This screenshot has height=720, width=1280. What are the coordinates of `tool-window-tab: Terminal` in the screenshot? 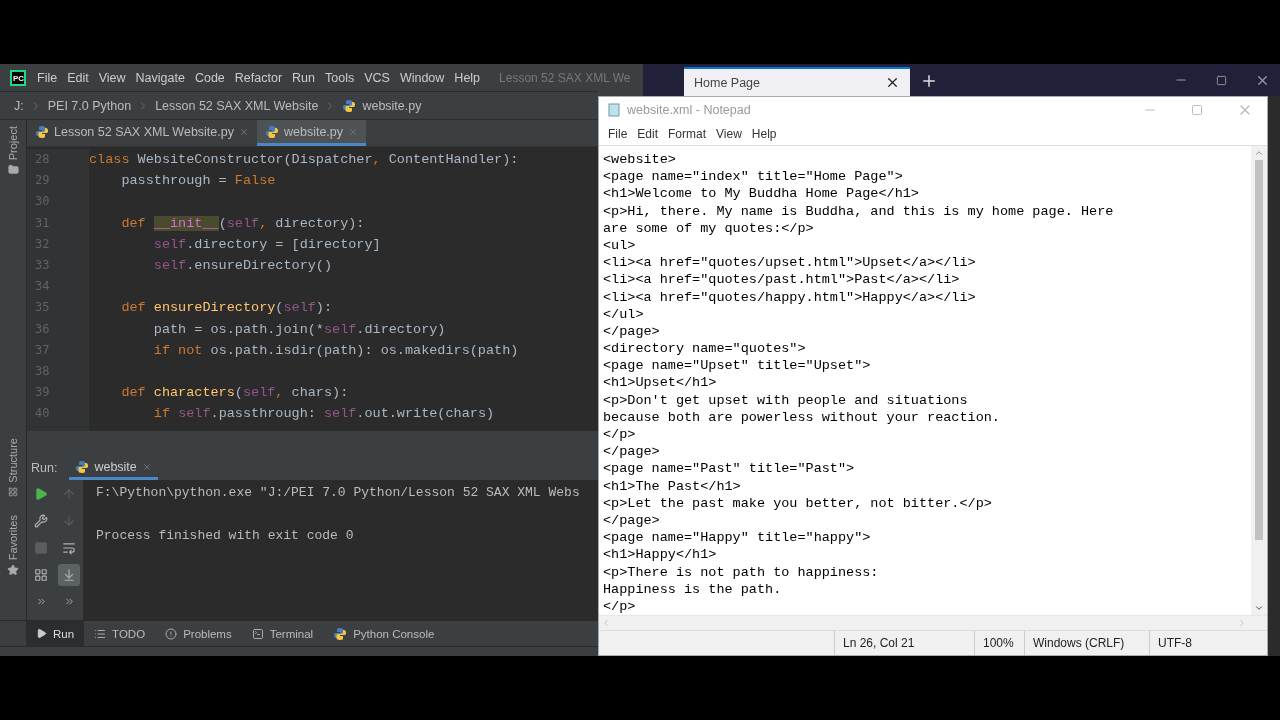 It's located at (282, 633).